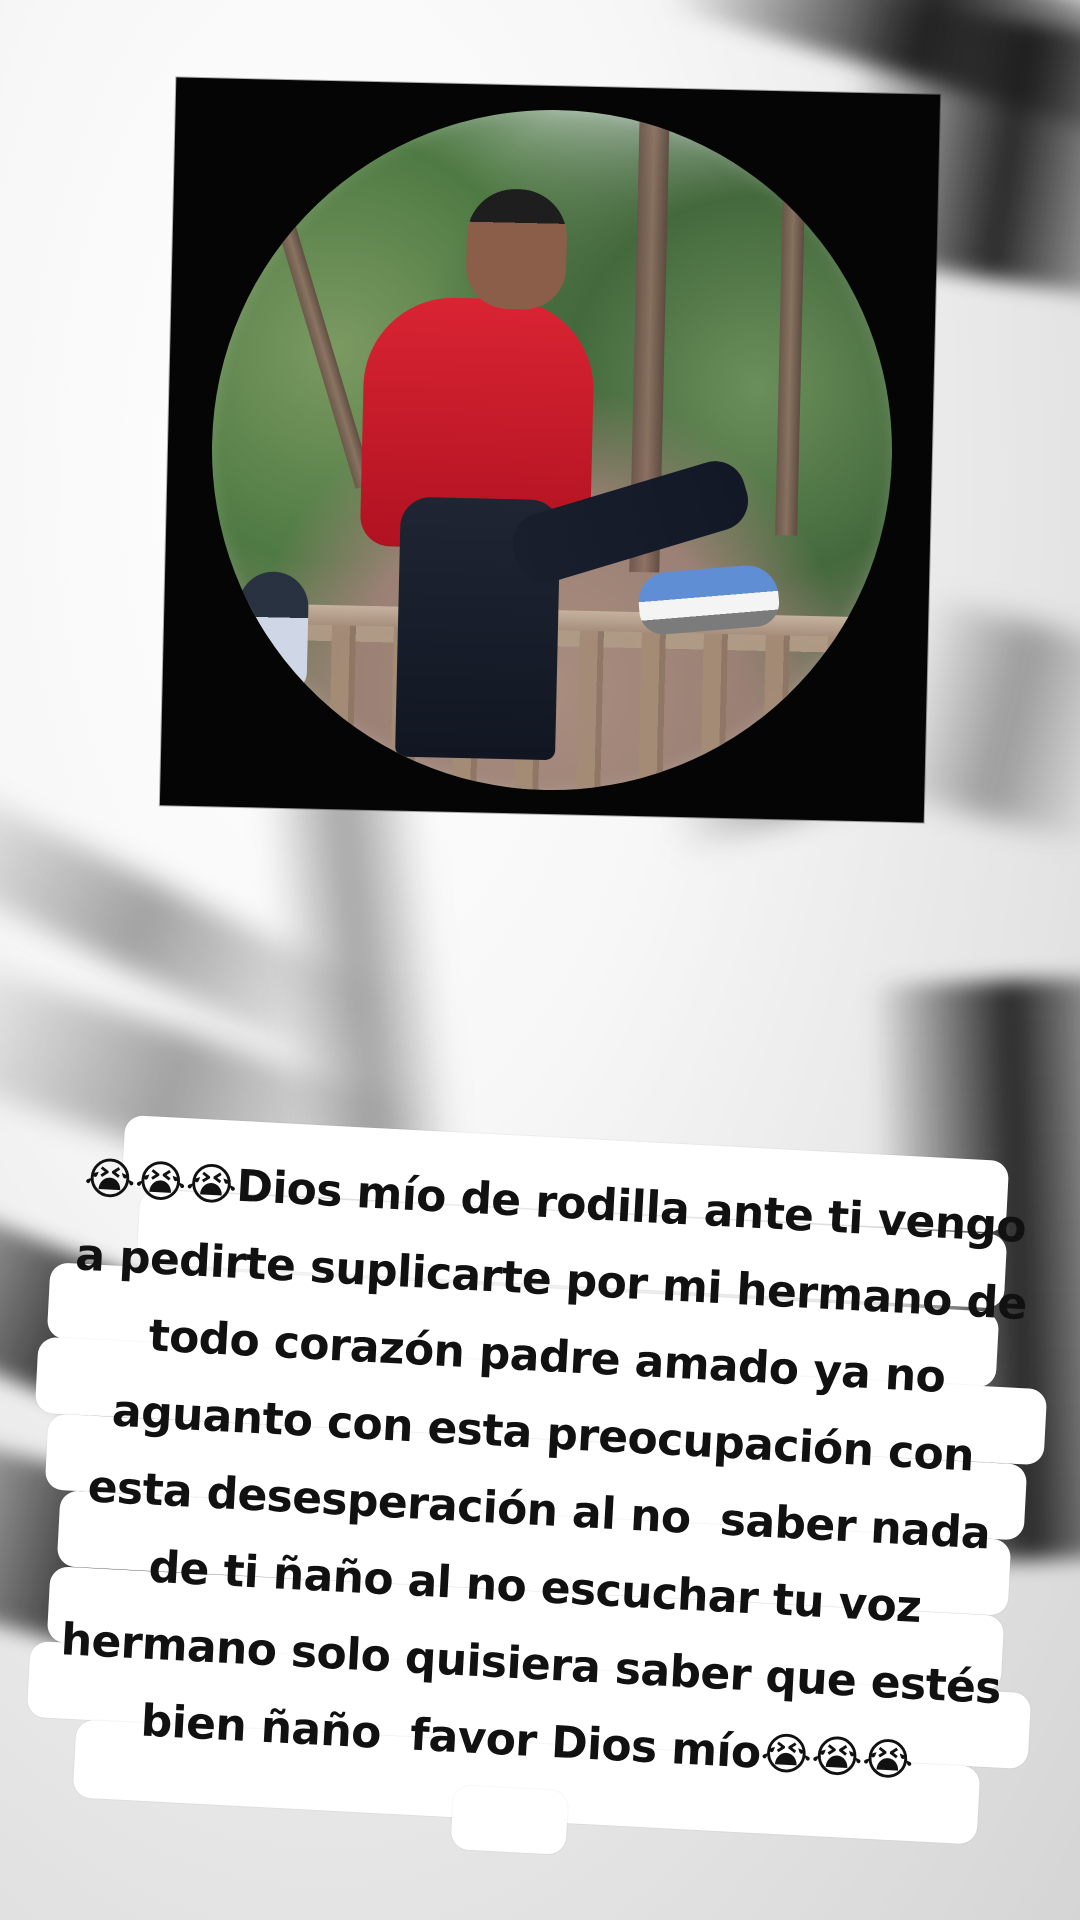 The height and width of the screenshot is (1920, 1080). Describe the element at coordinates (509, 1820) in the screenshot. I see `caption-background-tail` at that location.